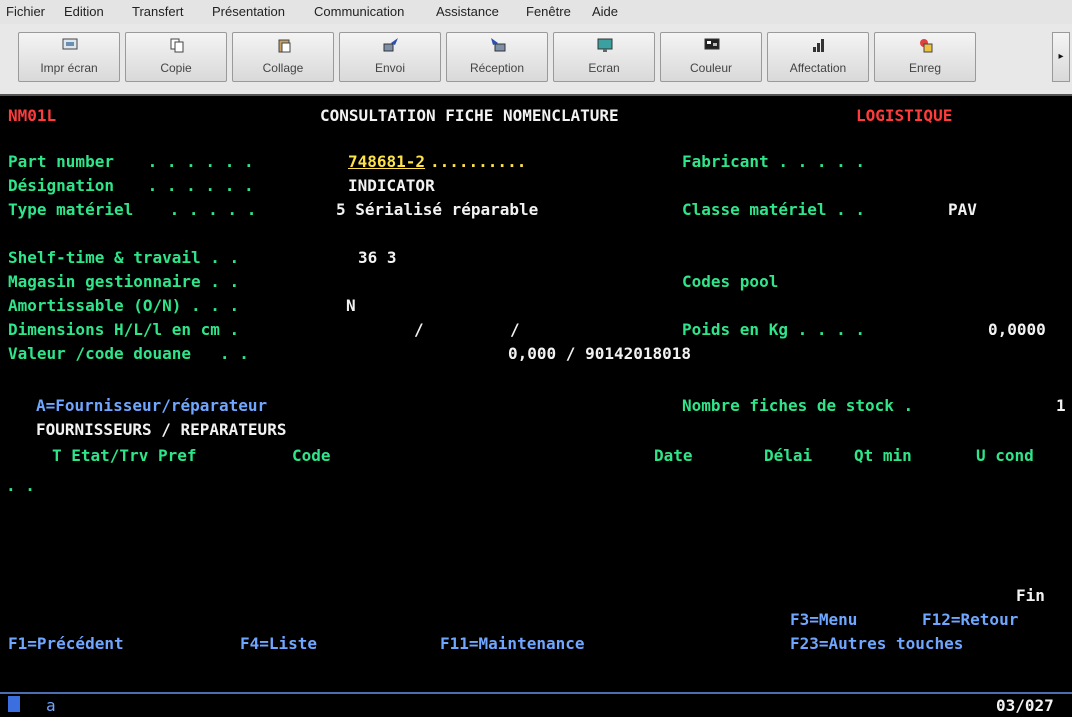 The width and height of the screenshot is (1072, 717). Describe the element at coordinates (774, 329) in the screenshot. I see `poids-label: Poids en Kg . . . .` at that location.